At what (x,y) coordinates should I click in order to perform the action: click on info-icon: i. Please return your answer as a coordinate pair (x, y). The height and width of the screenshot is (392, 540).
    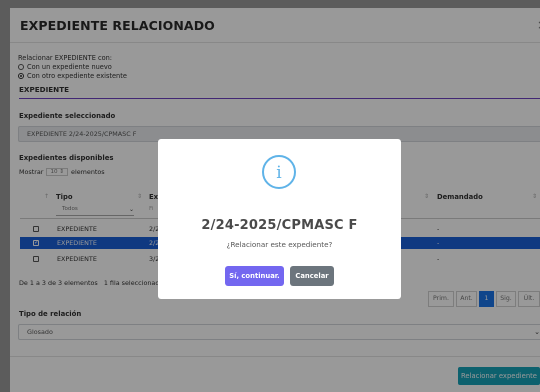
    Looking at the image, I should click on (279, 172).